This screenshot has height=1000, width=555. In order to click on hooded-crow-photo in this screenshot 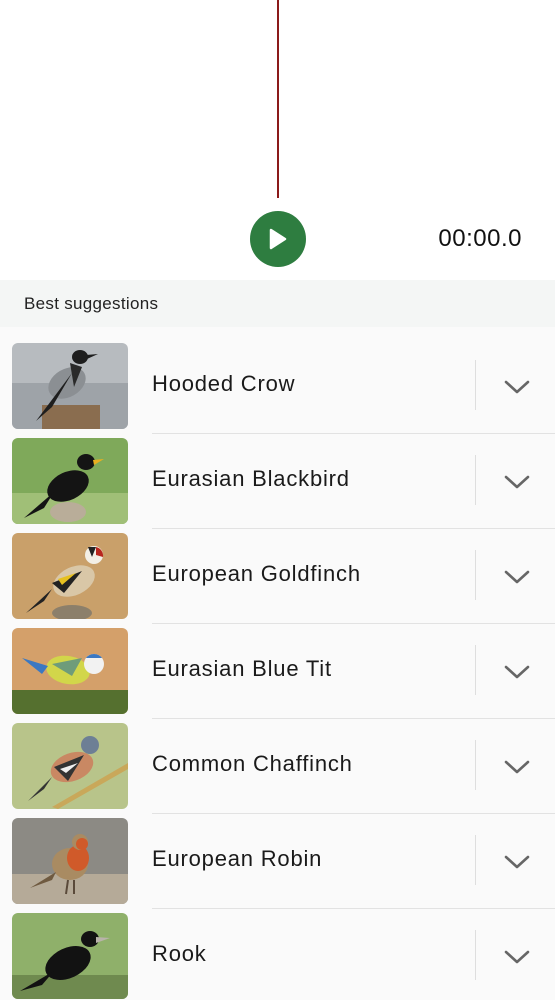, I will do `click(70, 386)`.